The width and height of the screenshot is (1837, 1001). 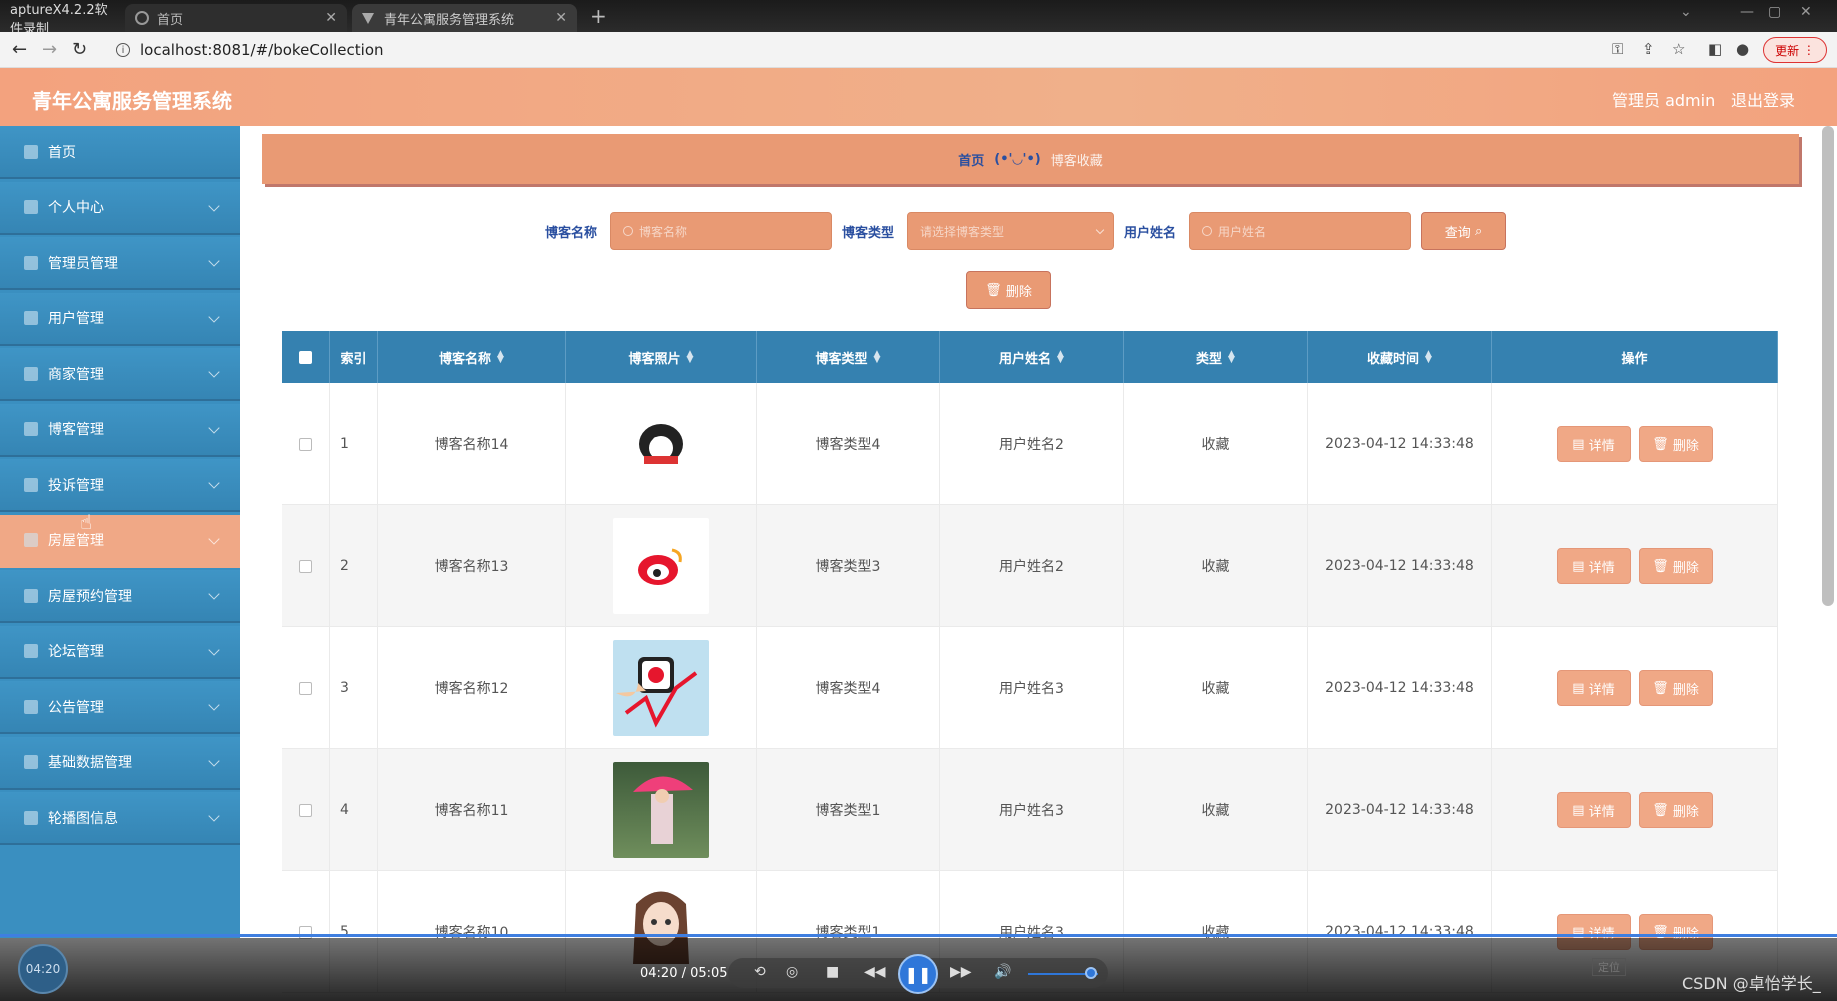 What do you see at coordinates (792, 972) in the screenshot?
I see `settings-icon: ◎` at bounding box center [792, 972].